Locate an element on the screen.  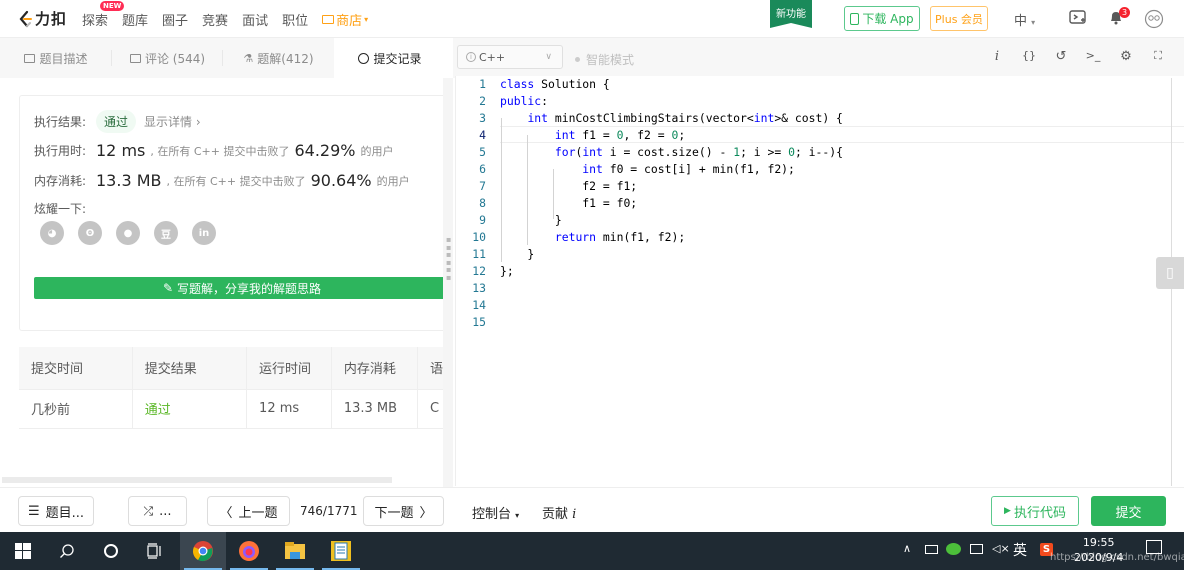
code-line: 14 is located at coordinates (820, 305).